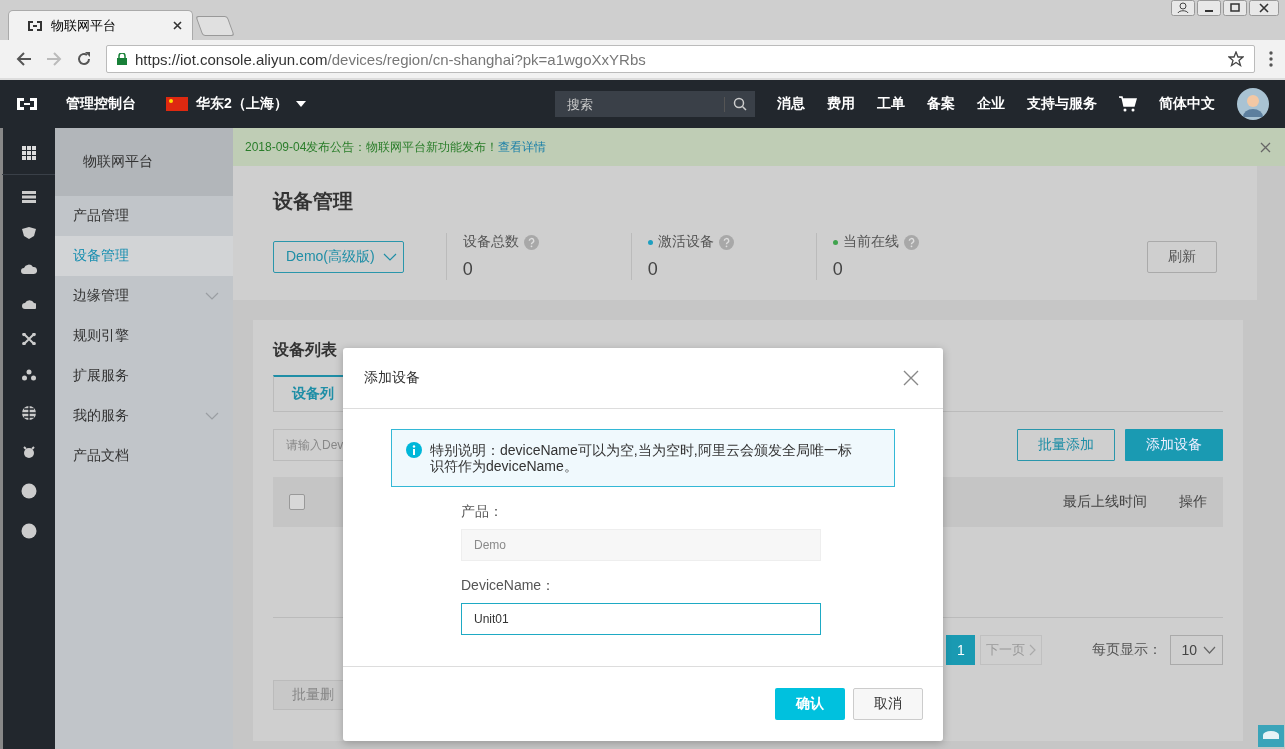 This screenshot has width=1285, height=749. I want to click on page-size-label: 每页显示：, so click(1127, 650).